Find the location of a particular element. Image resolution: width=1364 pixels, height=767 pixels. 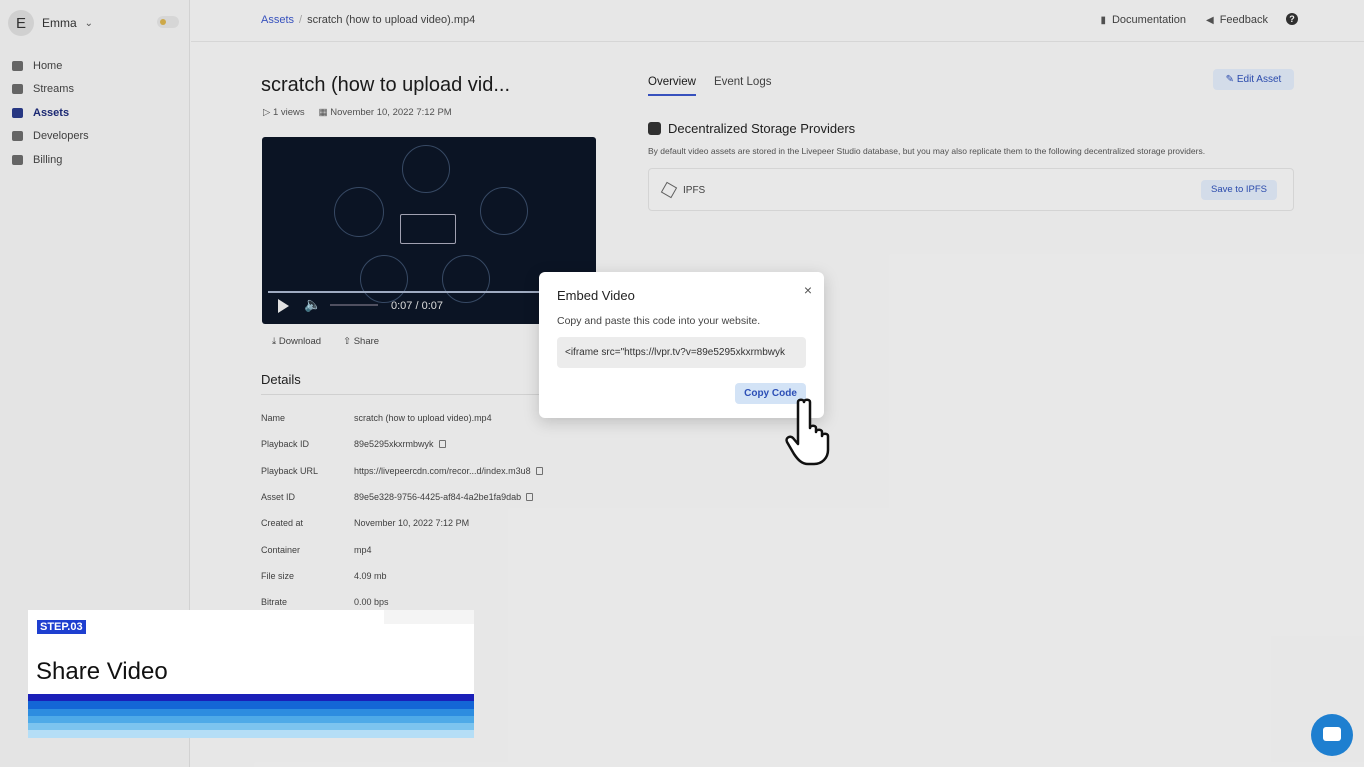

step-title: Share Video is located at coordinates (102, 671).